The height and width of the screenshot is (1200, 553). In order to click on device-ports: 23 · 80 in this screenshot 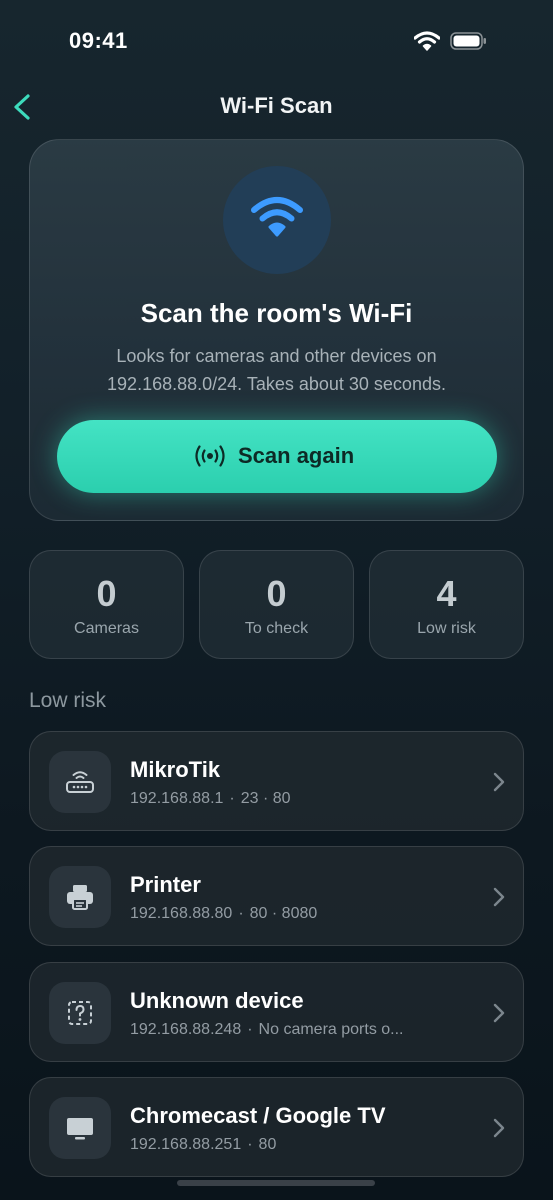, I will do `click(265, 798)`.